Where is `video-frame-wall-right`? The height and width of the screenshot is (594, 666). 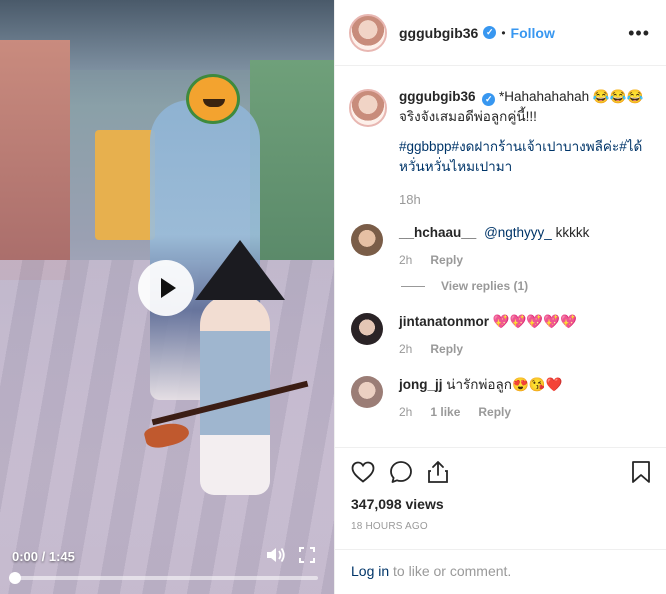
video-frame-wall-right is located at coordinates (292, 160).